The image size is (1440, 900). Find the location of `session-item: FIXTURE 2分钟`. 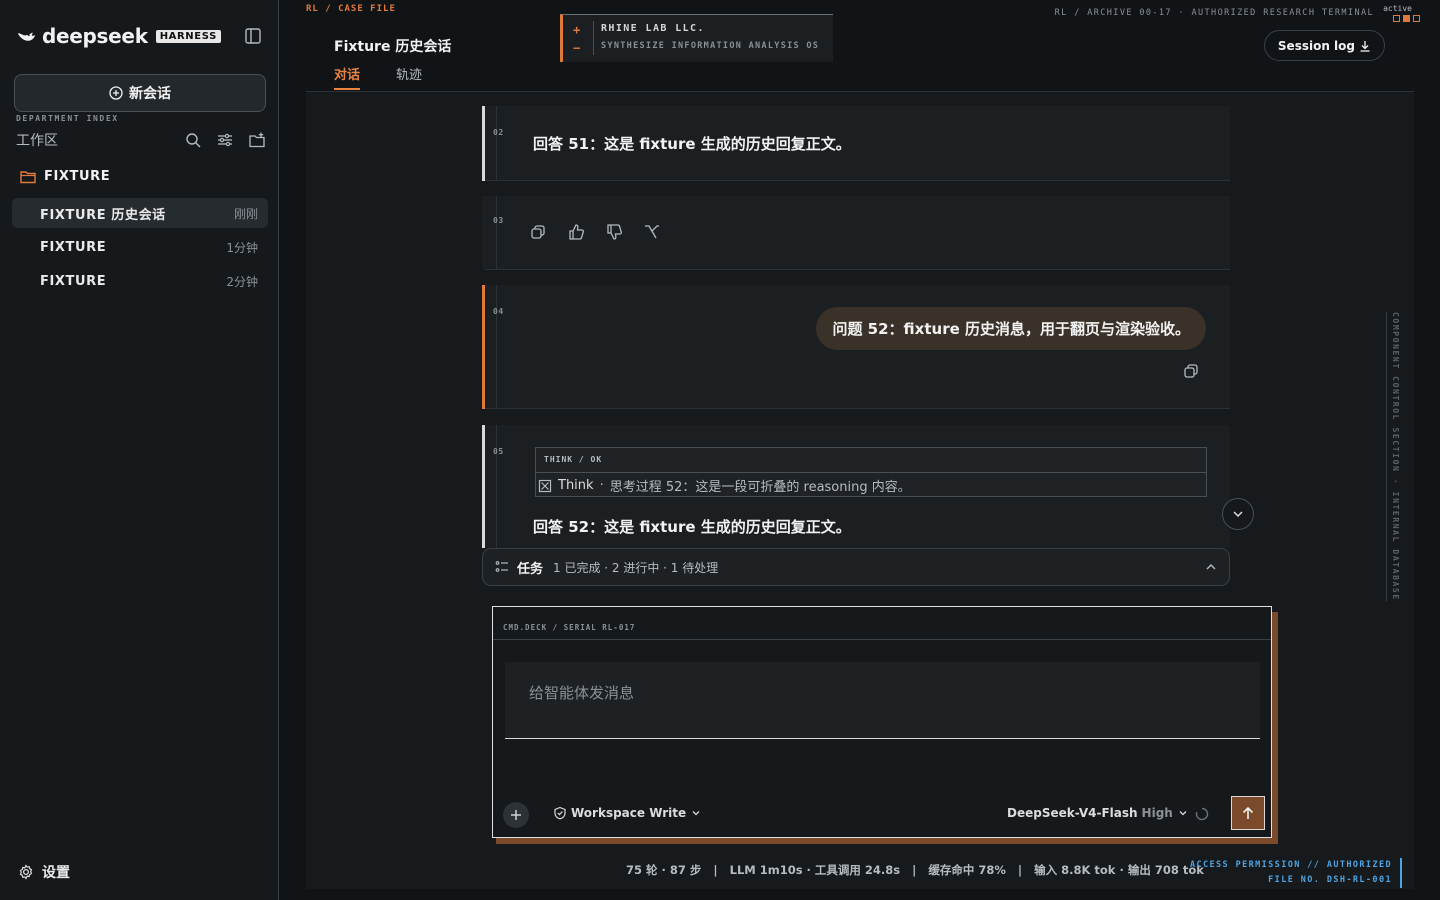

session-item: FIXTURE 2分钟 is located at coordinates (140, 281).